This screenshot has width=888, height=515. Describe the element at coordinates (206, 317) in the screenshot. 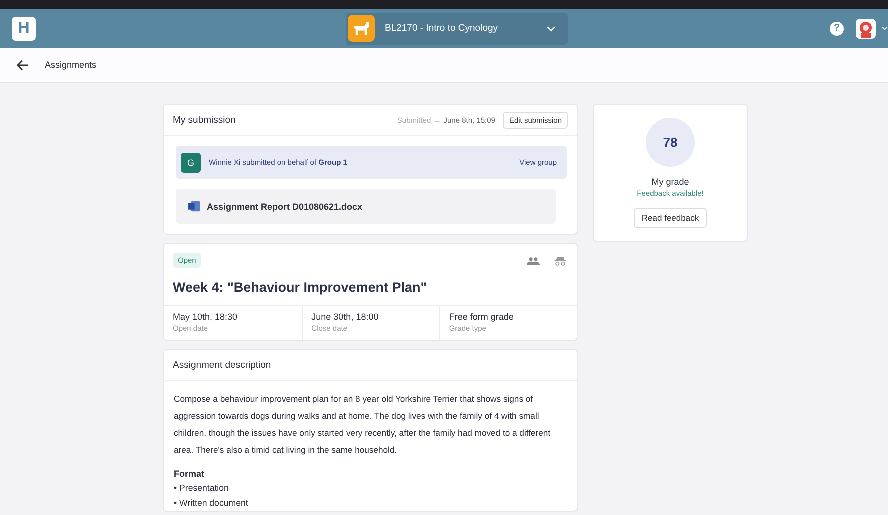

I see `detail-value: May 10th, 18:30` at that location.